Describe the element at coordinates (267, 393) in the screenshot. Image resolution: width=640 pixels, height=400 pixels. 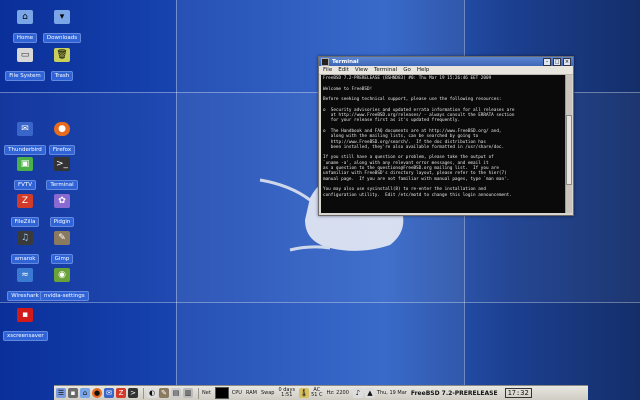
I see `swap-label: Swap` at that location.